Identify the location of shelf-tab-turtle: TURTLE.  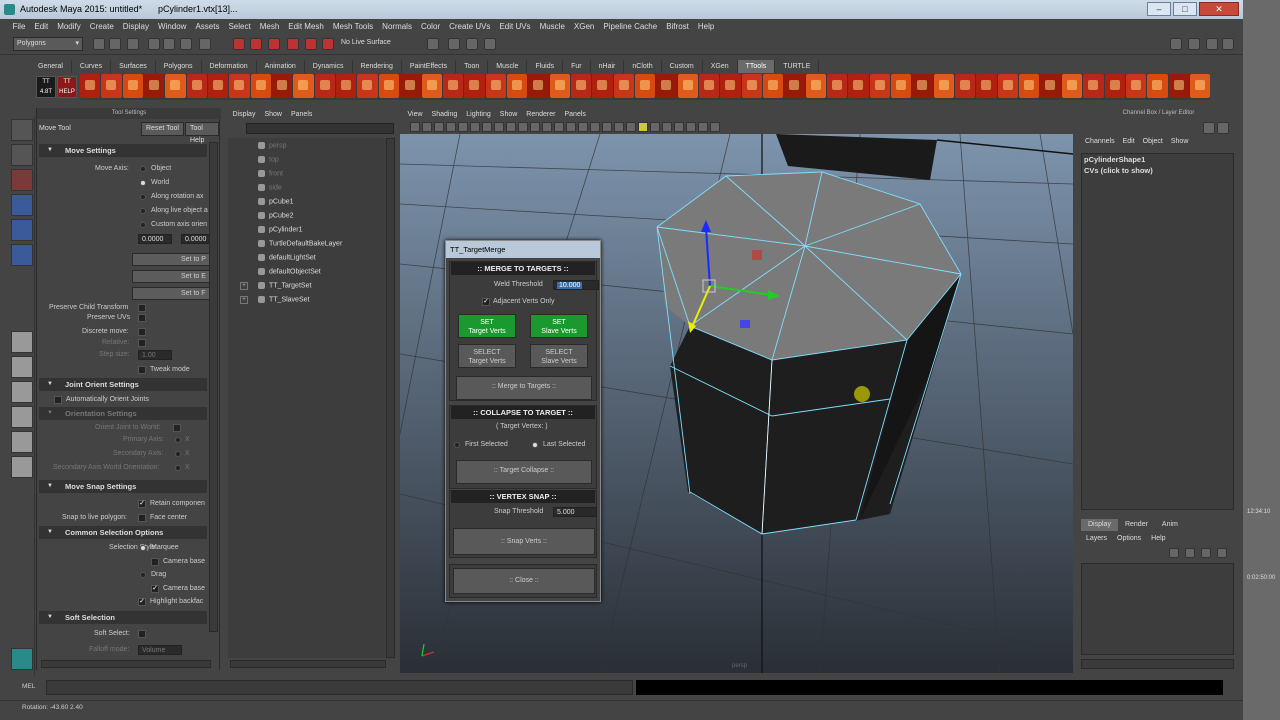
(797, 66).